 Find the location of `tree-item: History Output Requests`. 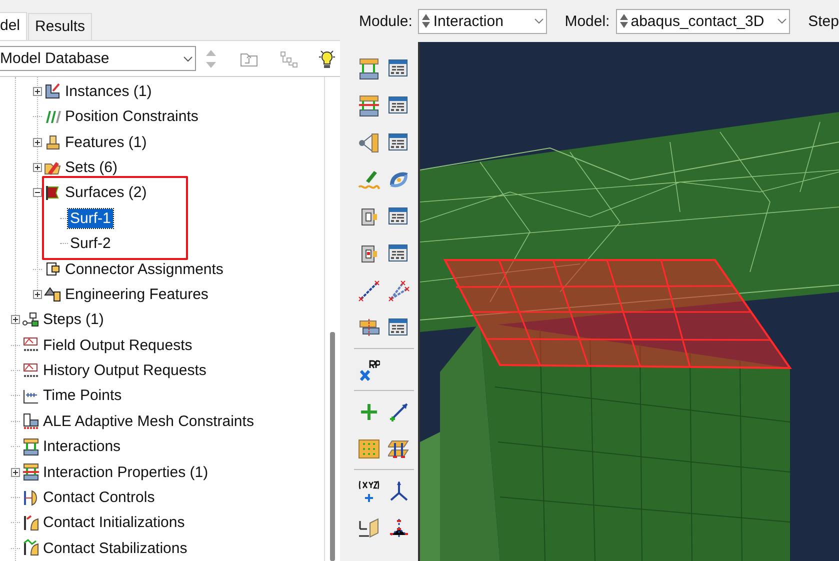

tree-item: History Output Requests is located at coordinates (124, 370).